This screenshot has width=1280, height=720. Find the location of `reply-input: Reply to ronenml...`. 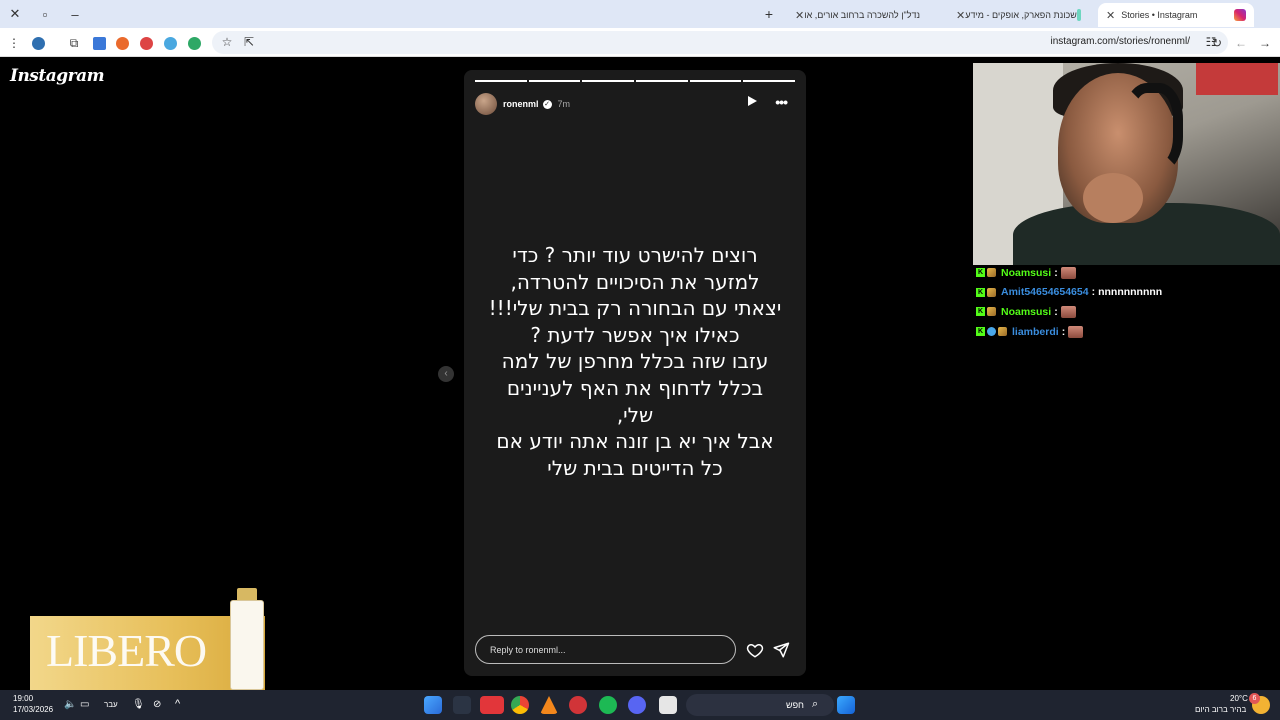

reply-input: Reply to ronenml... is located at coordinates (605, 649).